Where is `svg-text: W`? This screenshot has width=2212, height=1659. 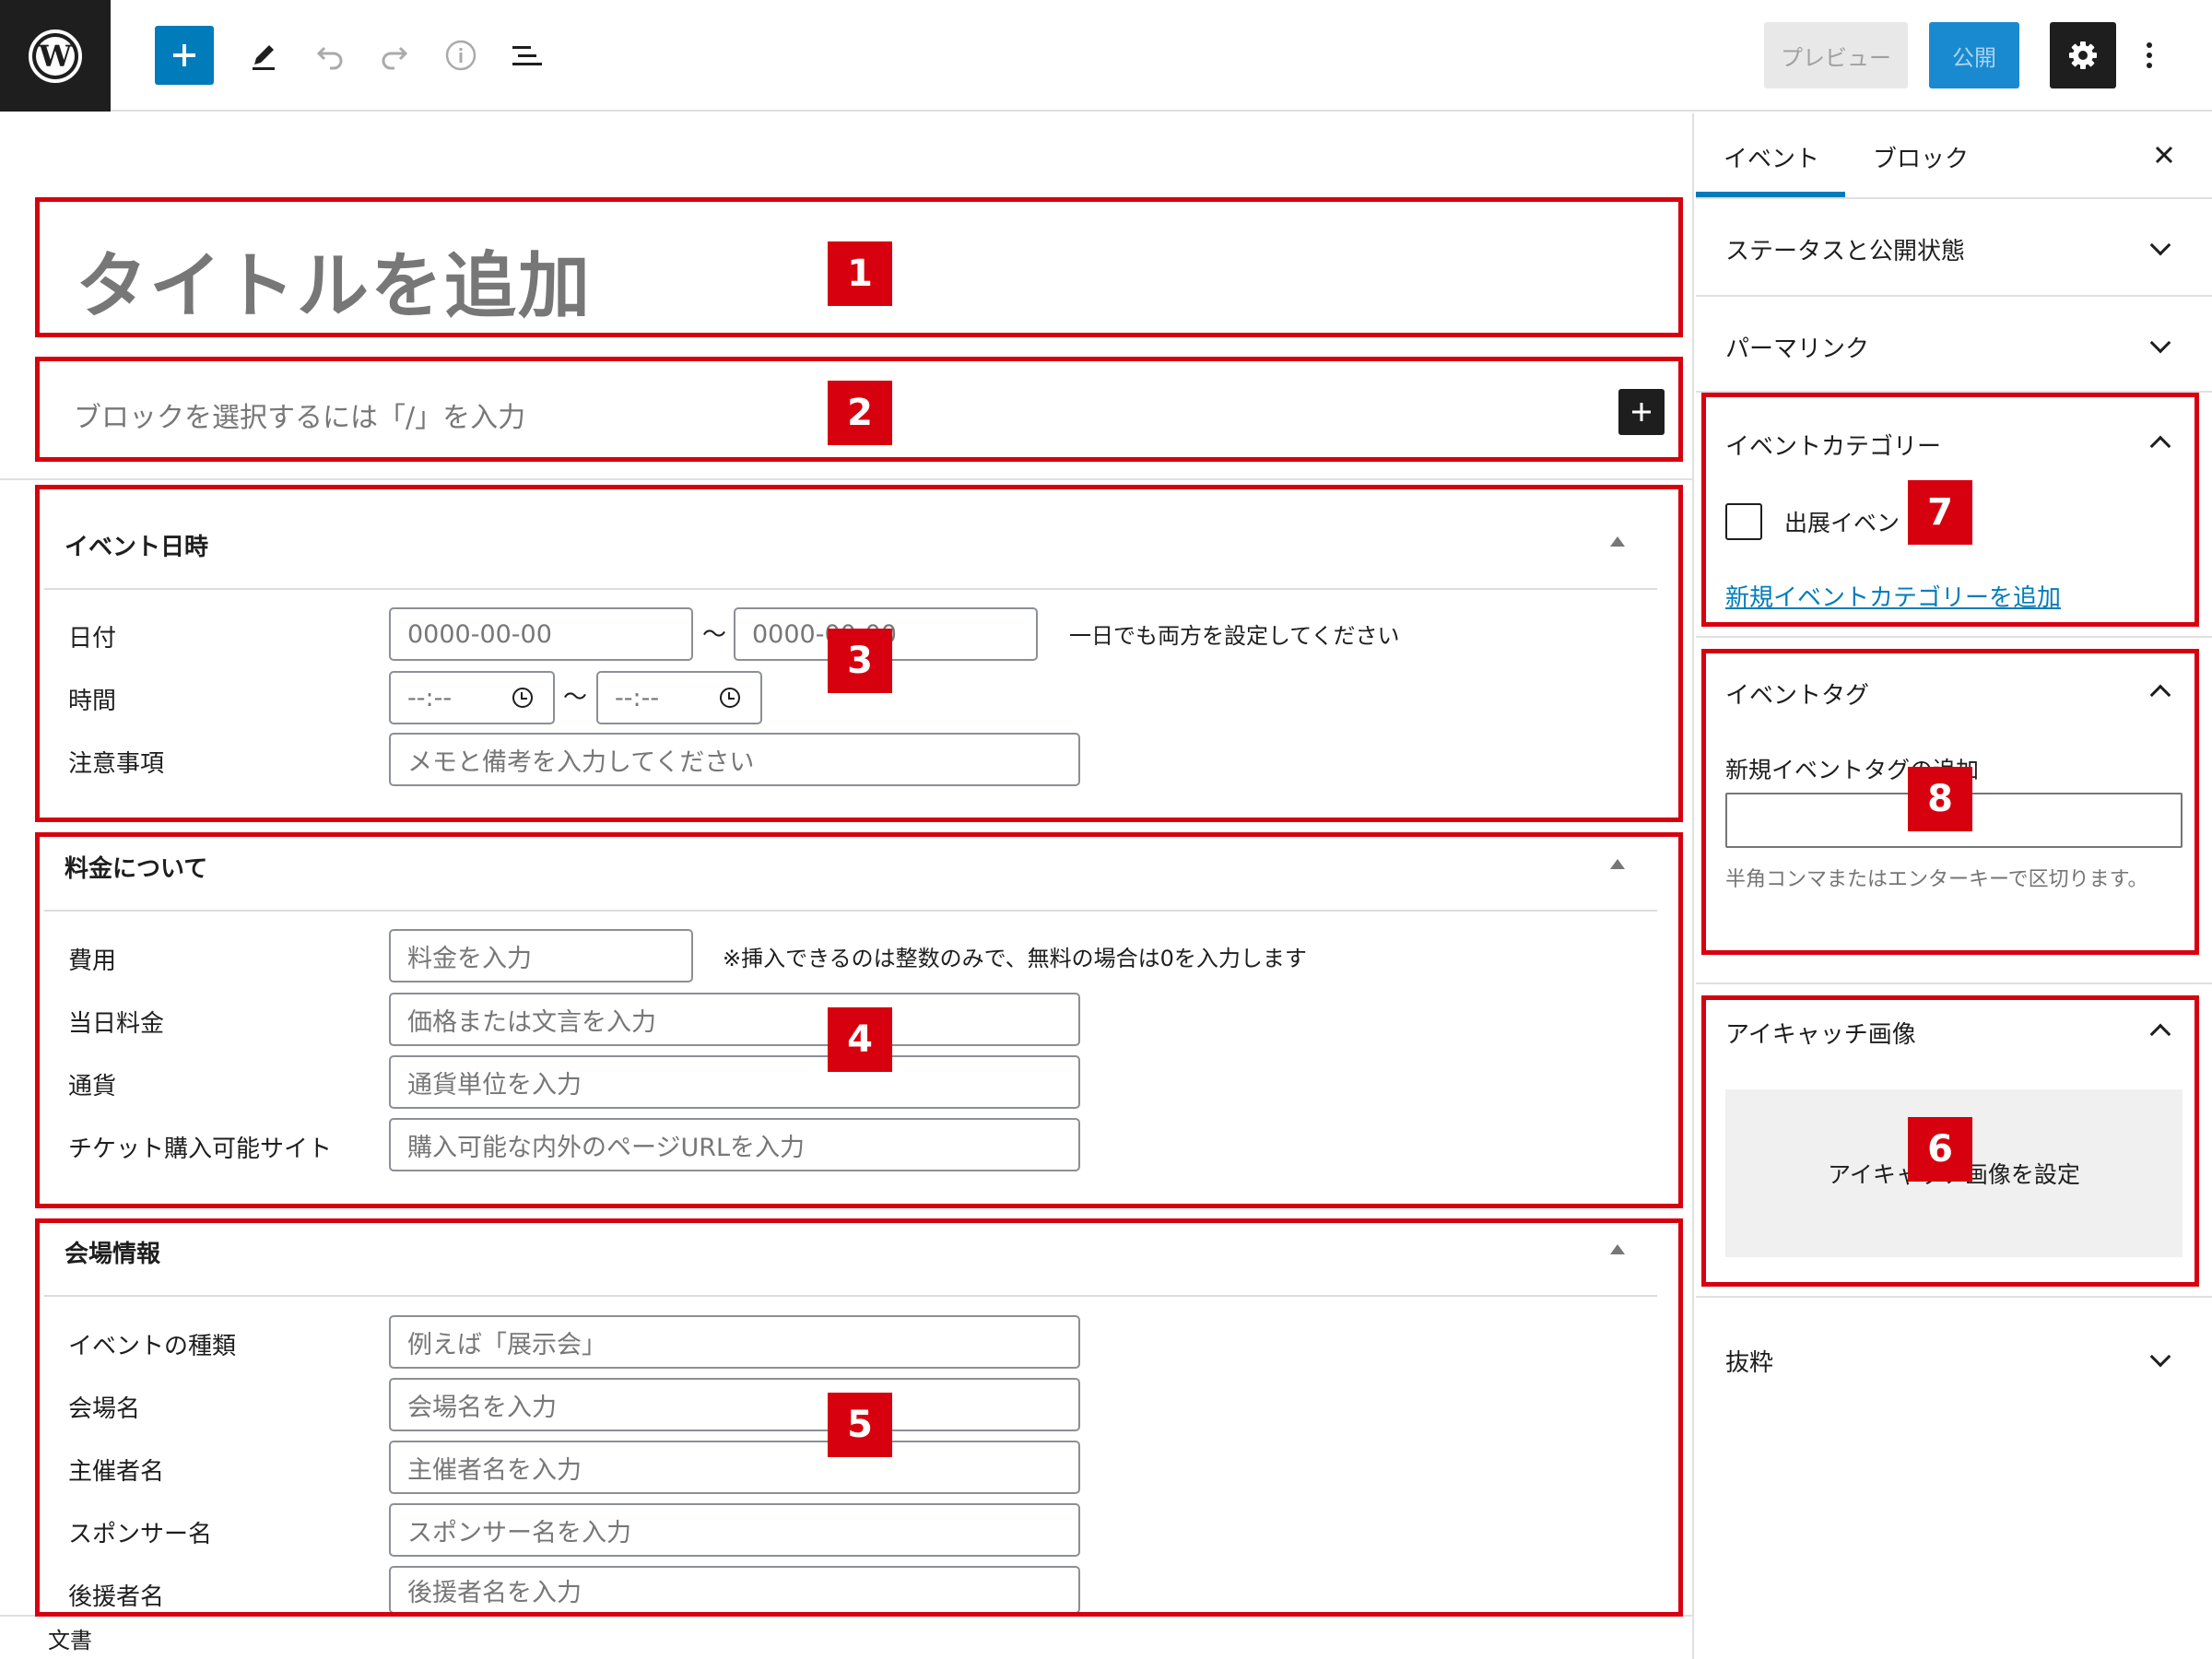 svg-text: W is located at coordinates (55, 56).